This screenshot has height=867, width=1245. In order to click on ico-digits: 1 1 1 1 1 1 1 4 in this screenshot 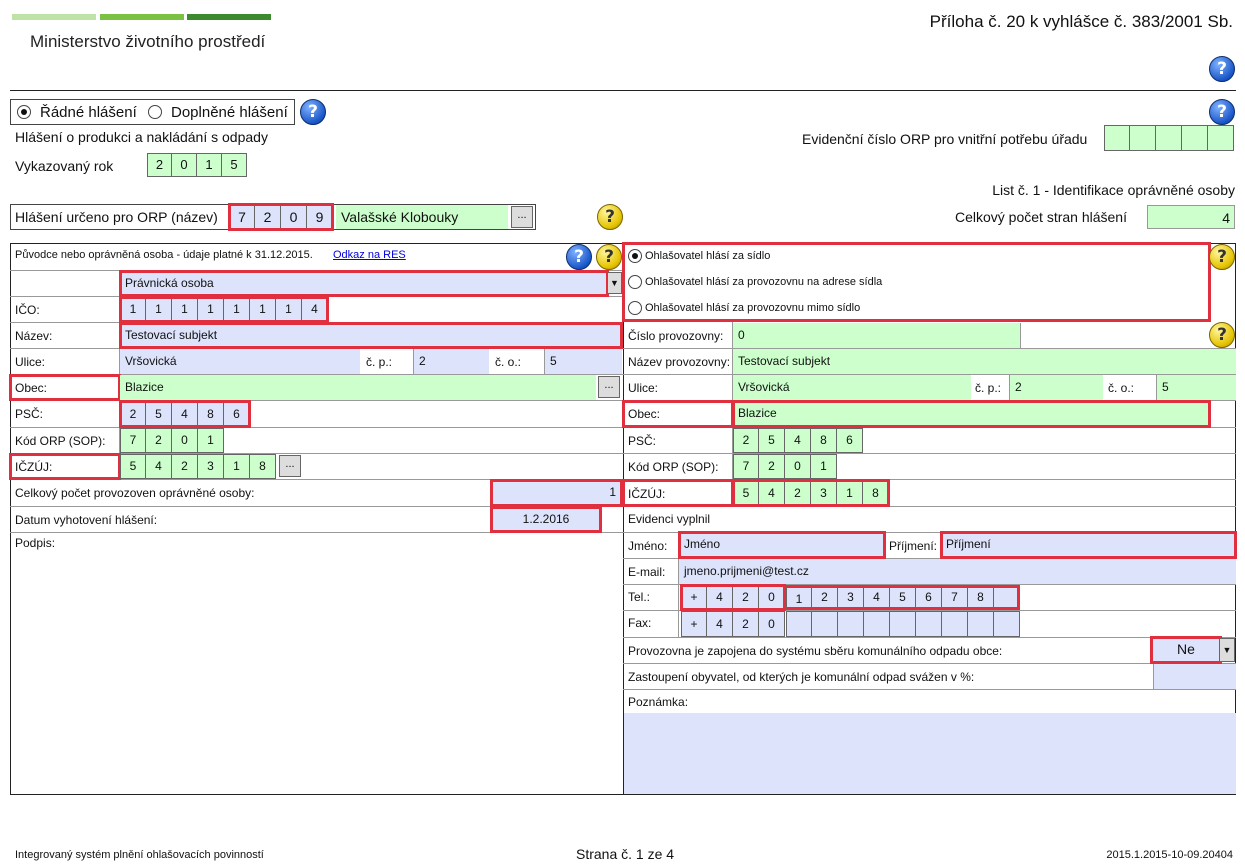, I will do `click(224, 309)`.